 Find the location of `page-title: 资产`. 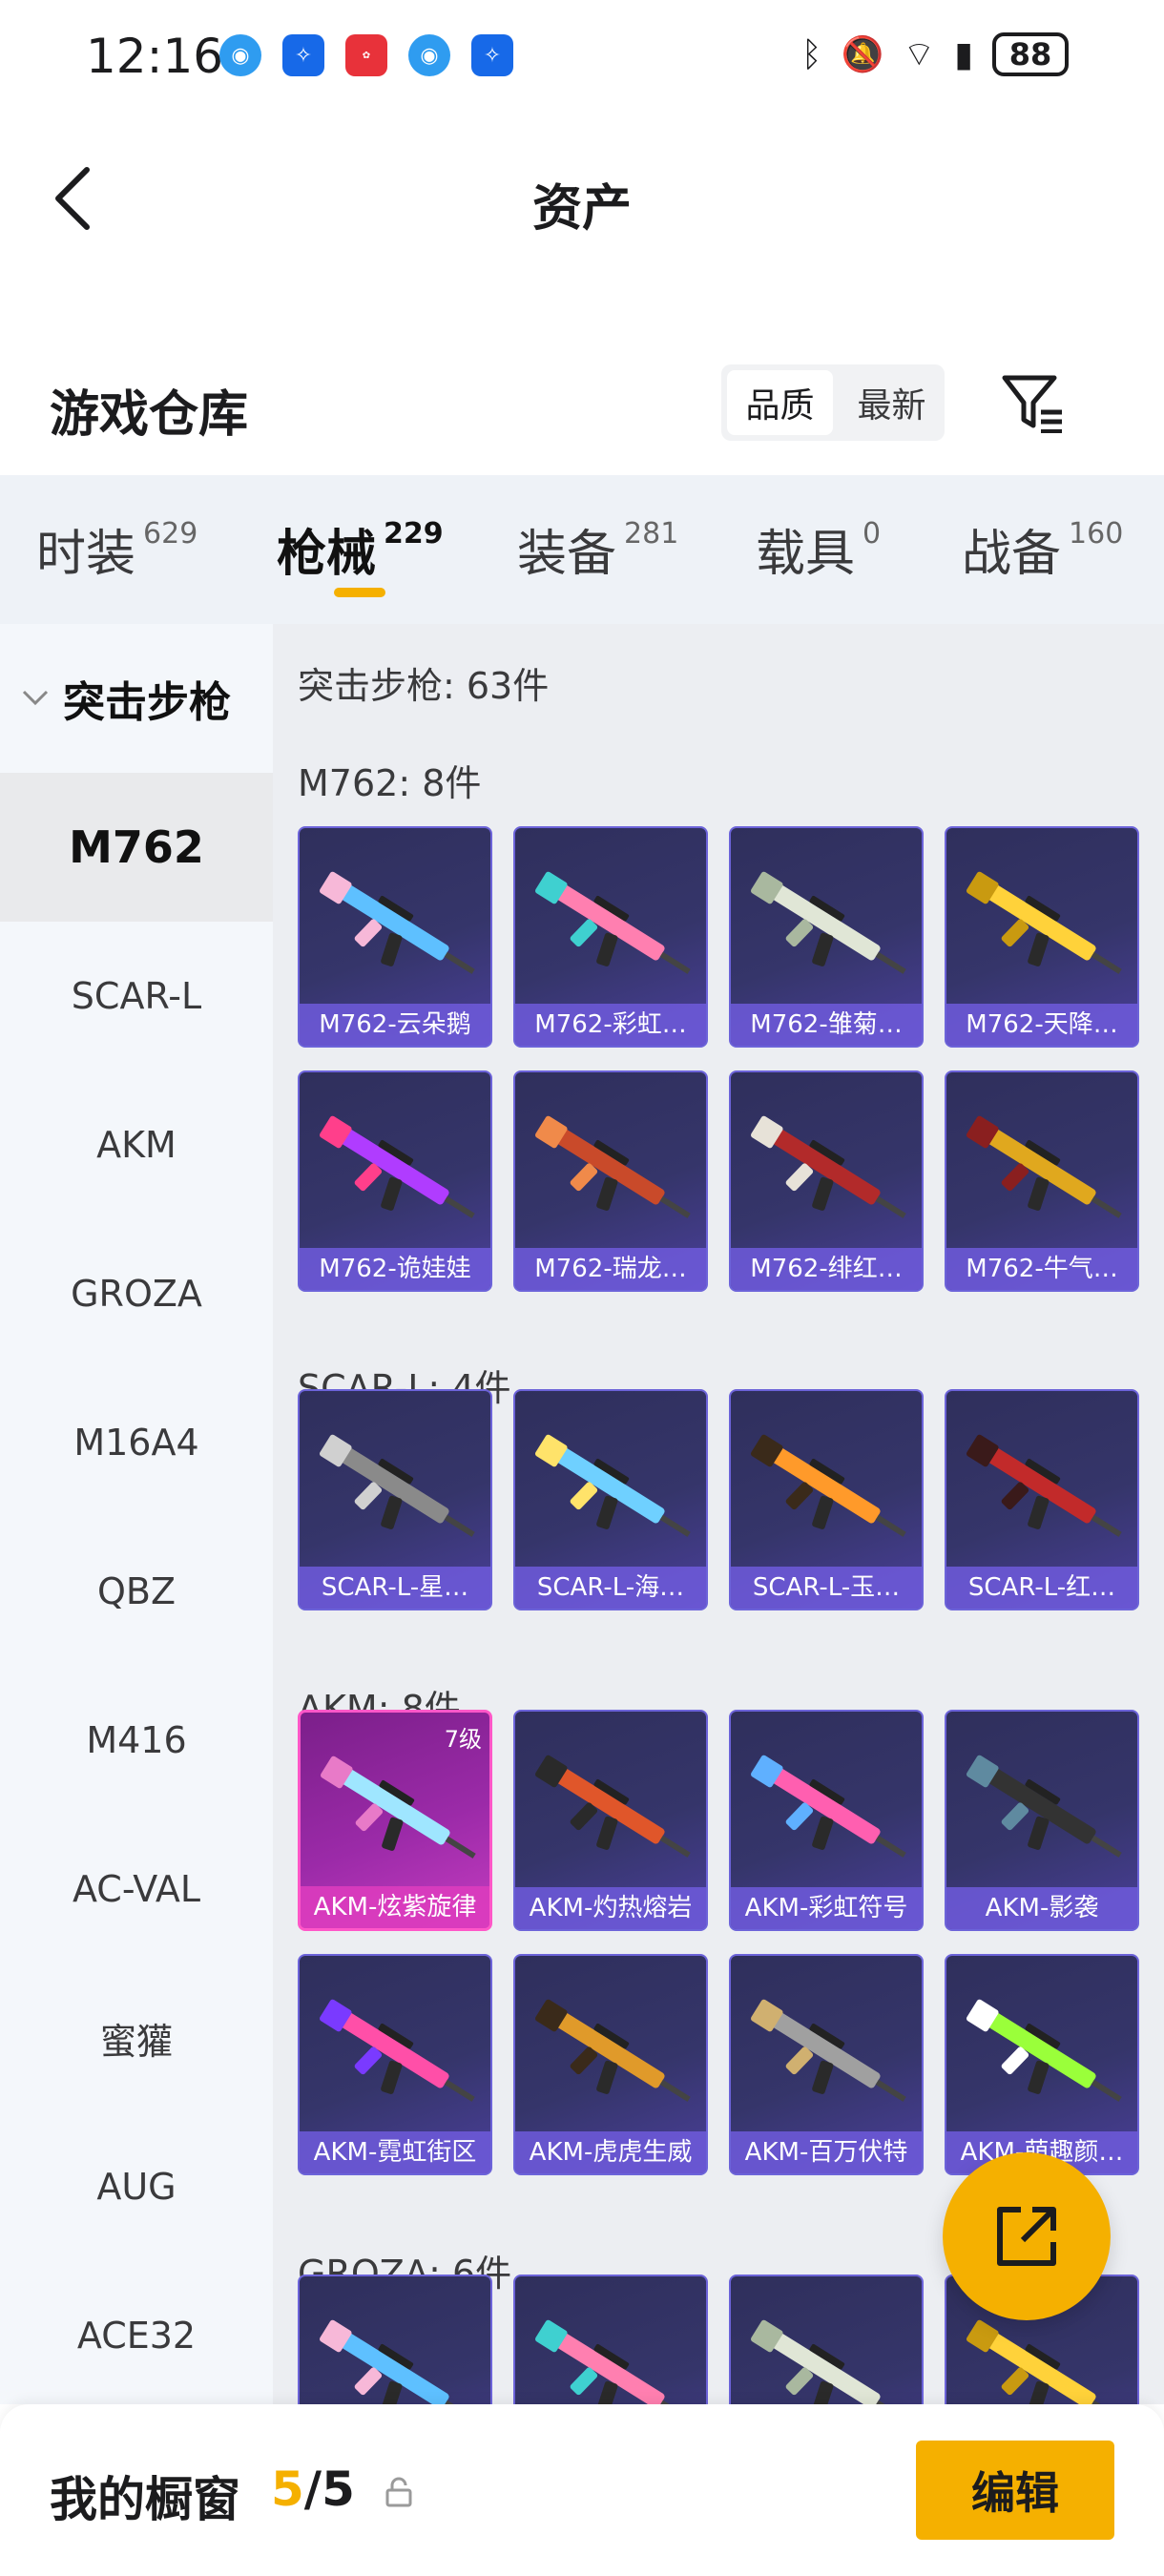

page-title: 资产 is located at coordinates (582, 209).